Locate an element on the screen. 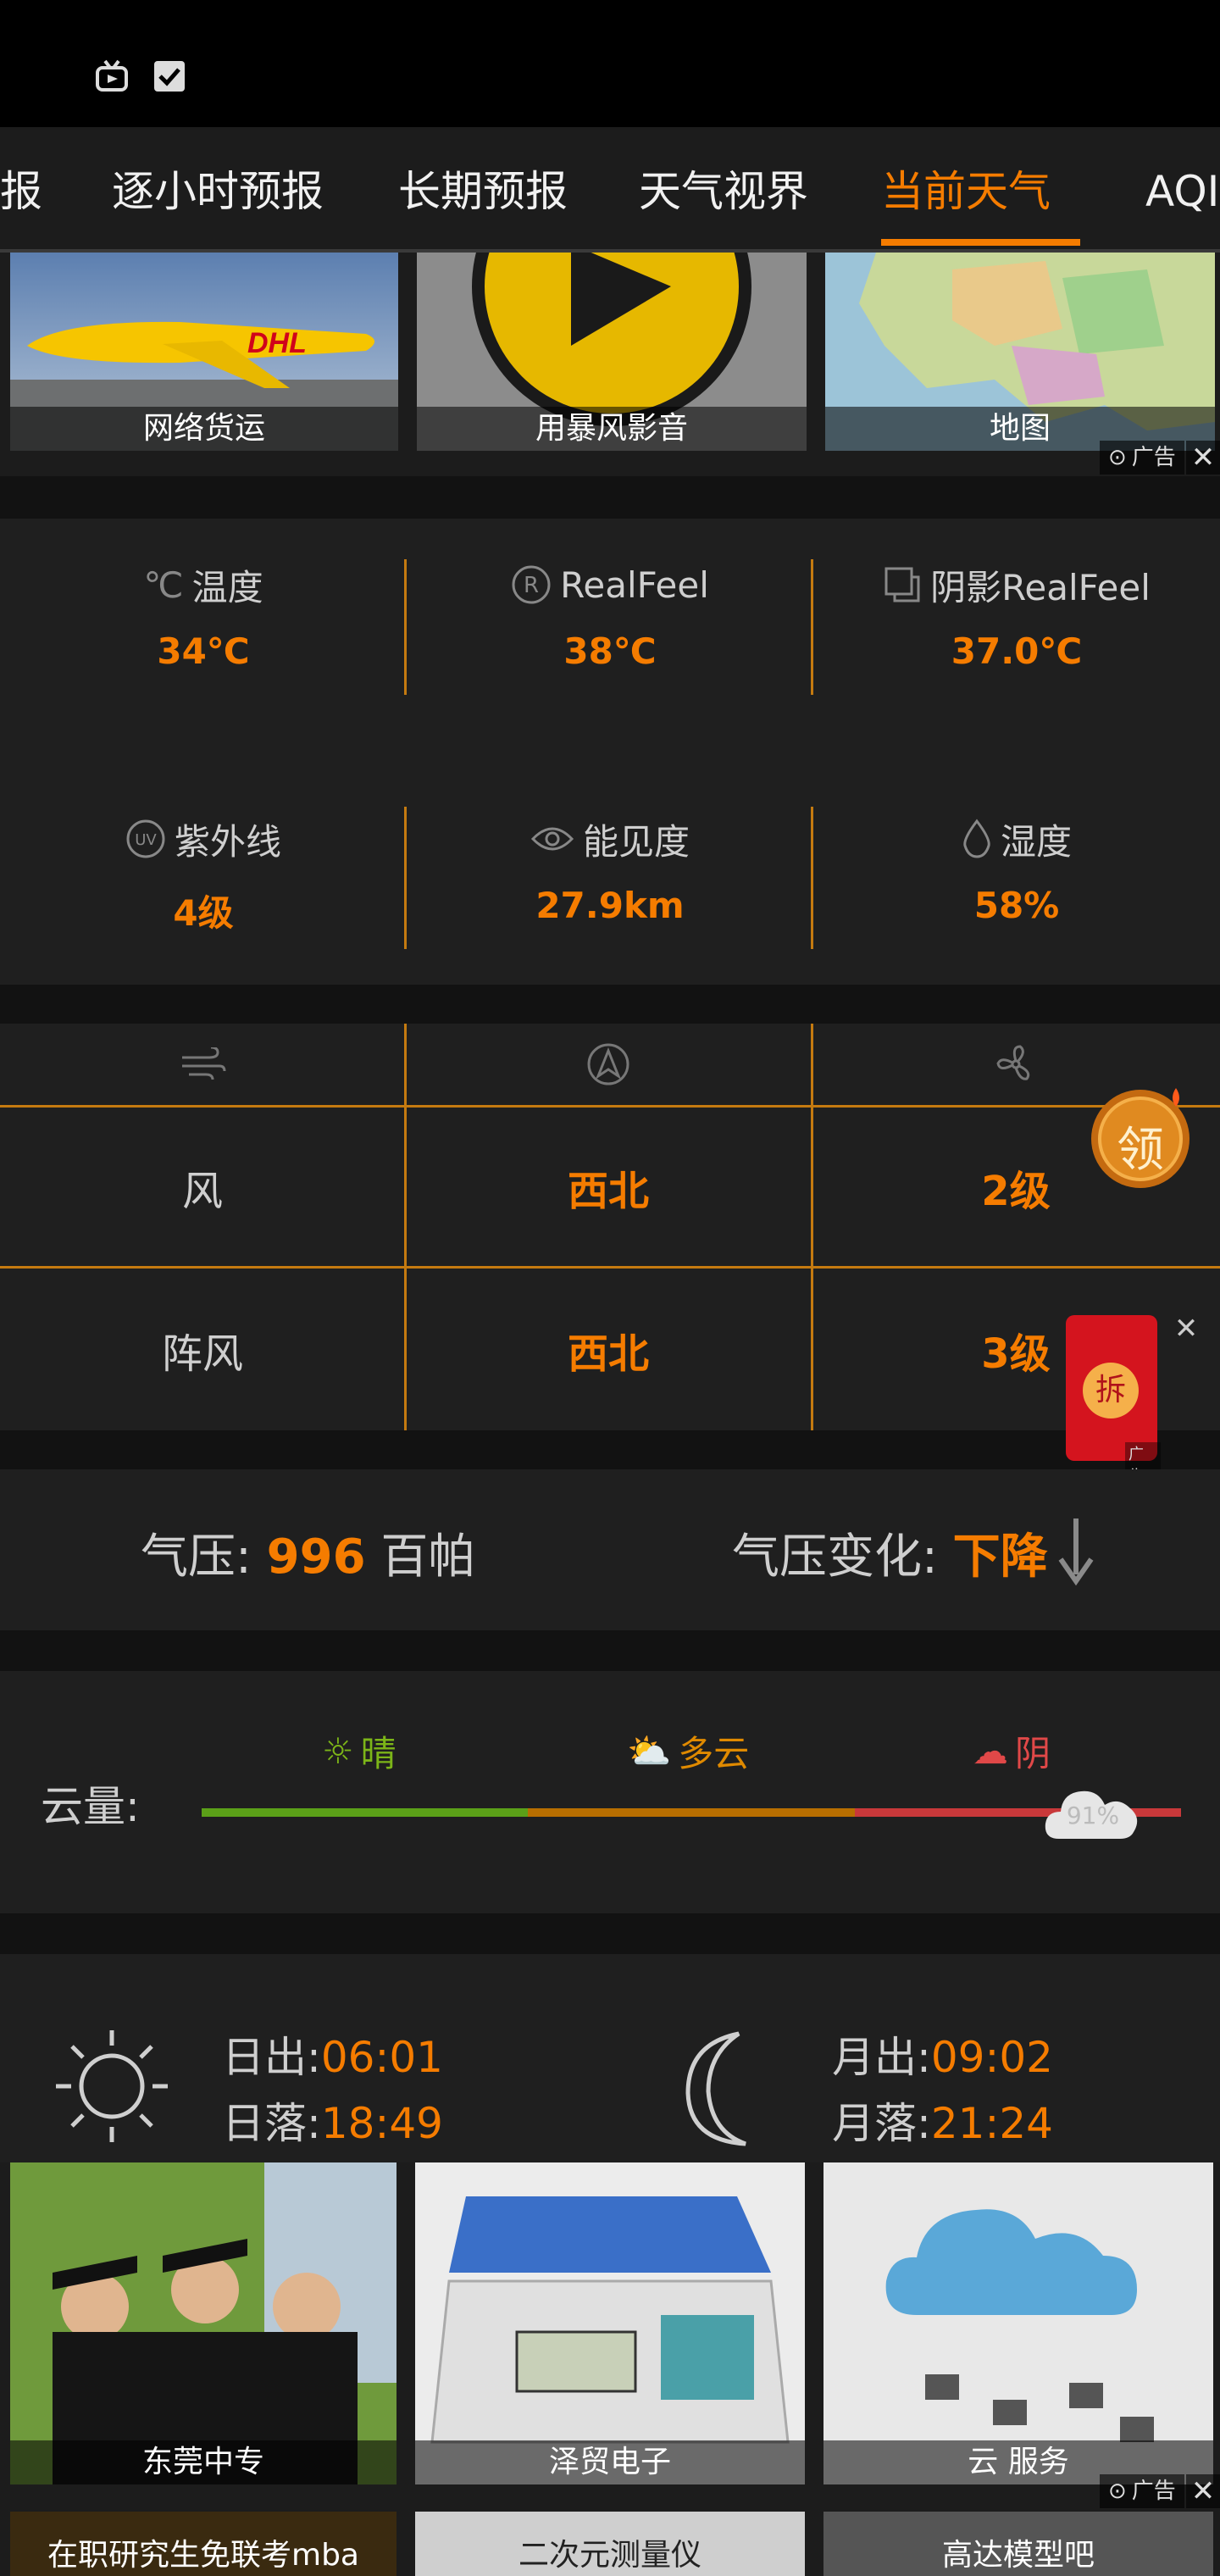  pressure-change: 气压变化: 下降 is located at coordinates (890, 1557).